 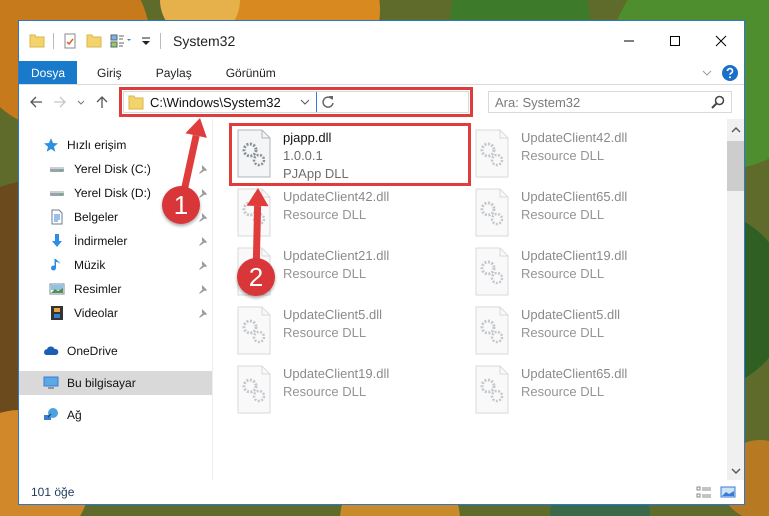 I want to click on scroll-down-icon, so click(x=735, y=471).